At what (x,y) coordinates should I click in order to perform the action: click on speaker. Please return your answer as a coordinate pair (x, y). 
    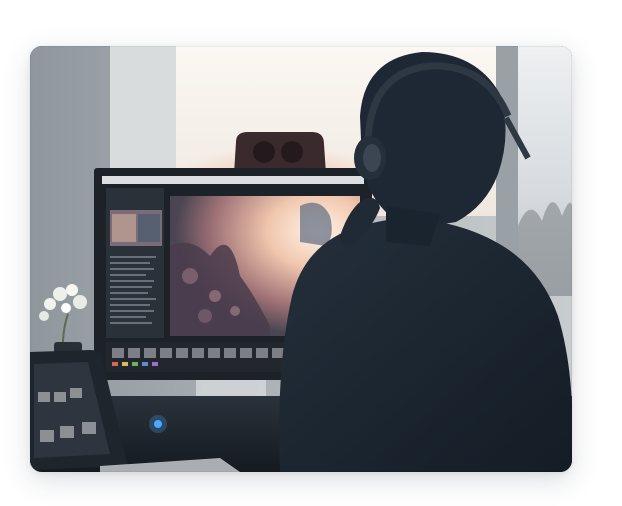
    Looking at the image, I should click on (280, 153).